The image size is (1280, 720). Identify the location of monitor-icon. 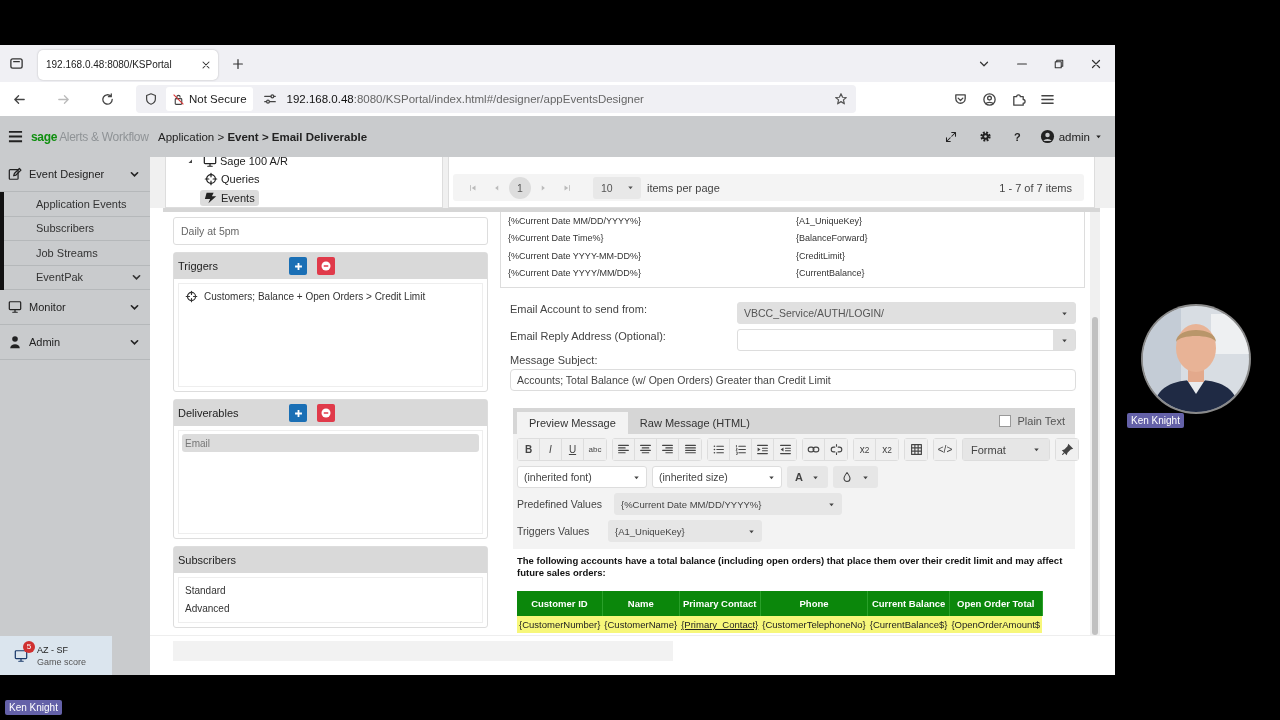
(15, 307).